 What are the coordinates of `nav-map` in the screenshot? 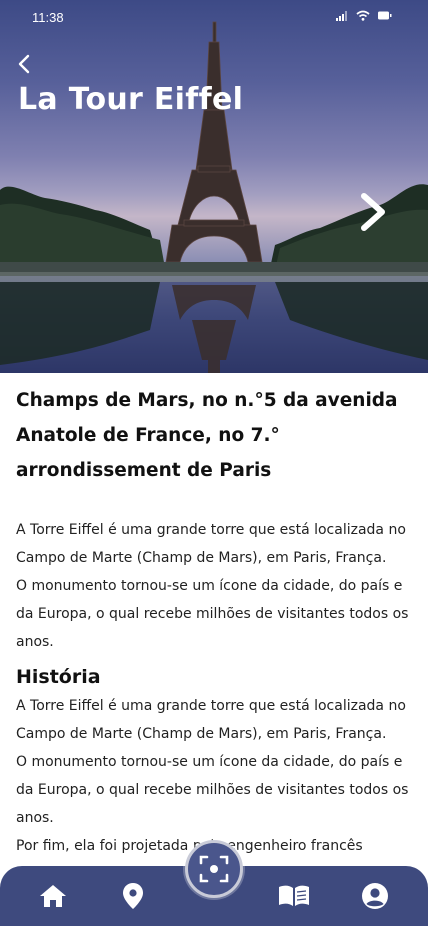 It's located at (133, 896).